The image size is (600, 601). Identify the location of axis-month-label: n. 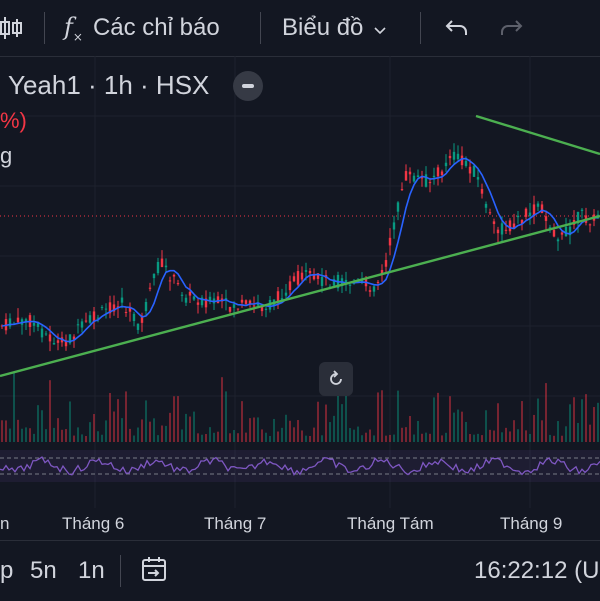
(5, 523).